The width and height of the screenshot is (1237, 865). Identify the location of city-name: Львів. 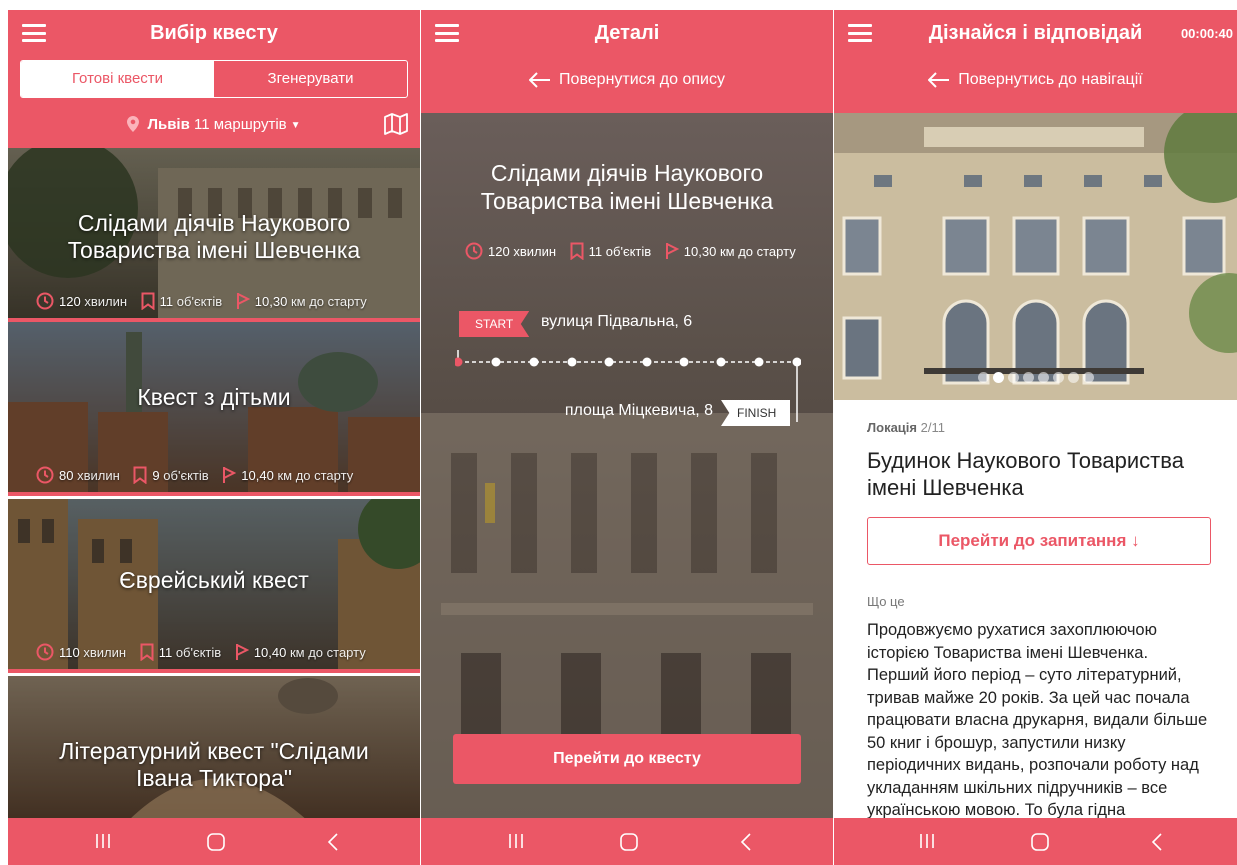
(168, 124).